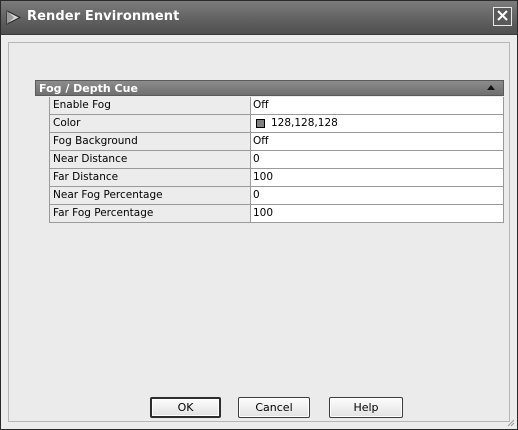 The height and width of the screenshot is (430, 518). I want to click on window-title: Render Environment, so click(103, 16).